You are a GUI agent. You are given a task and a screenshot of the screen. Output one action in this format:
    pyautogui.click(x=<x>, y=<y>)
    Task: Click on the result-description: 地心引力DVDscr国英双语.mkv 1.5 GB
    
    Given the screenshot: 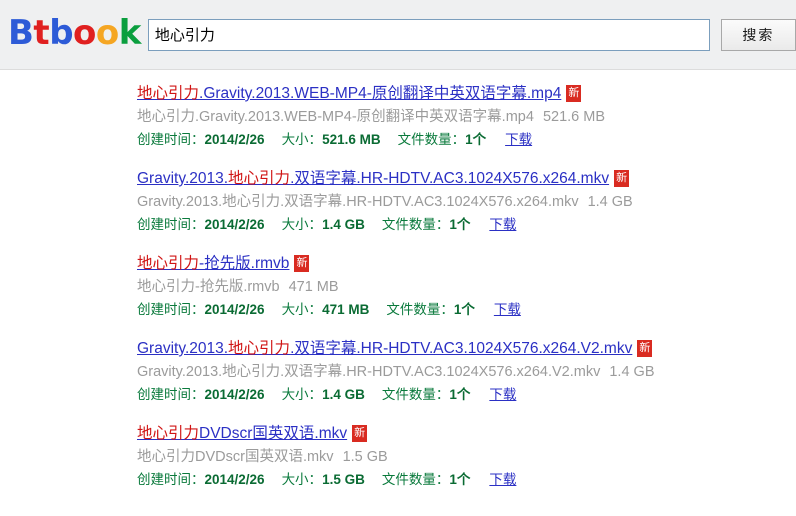 What is the action you would take?
    pyautogui.click(x=466, y=457)
    